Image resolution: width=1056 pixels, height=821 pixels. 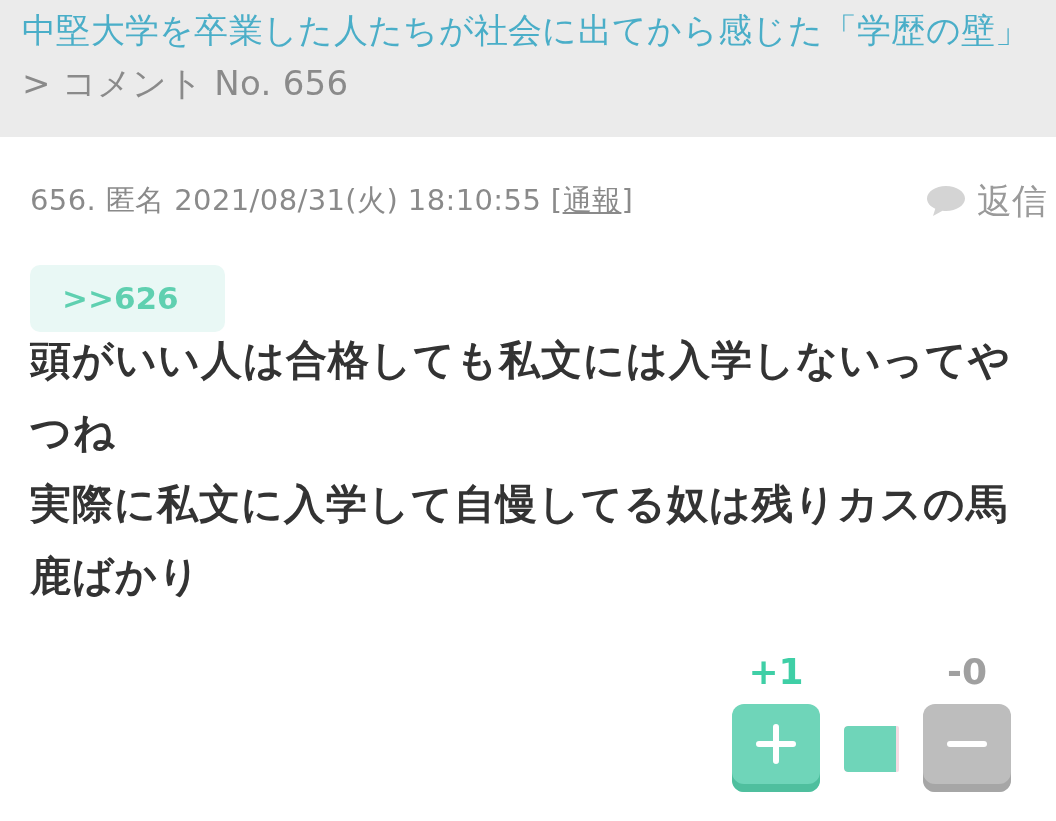 I want to click on downvote-button, so click(x=967, y=748).